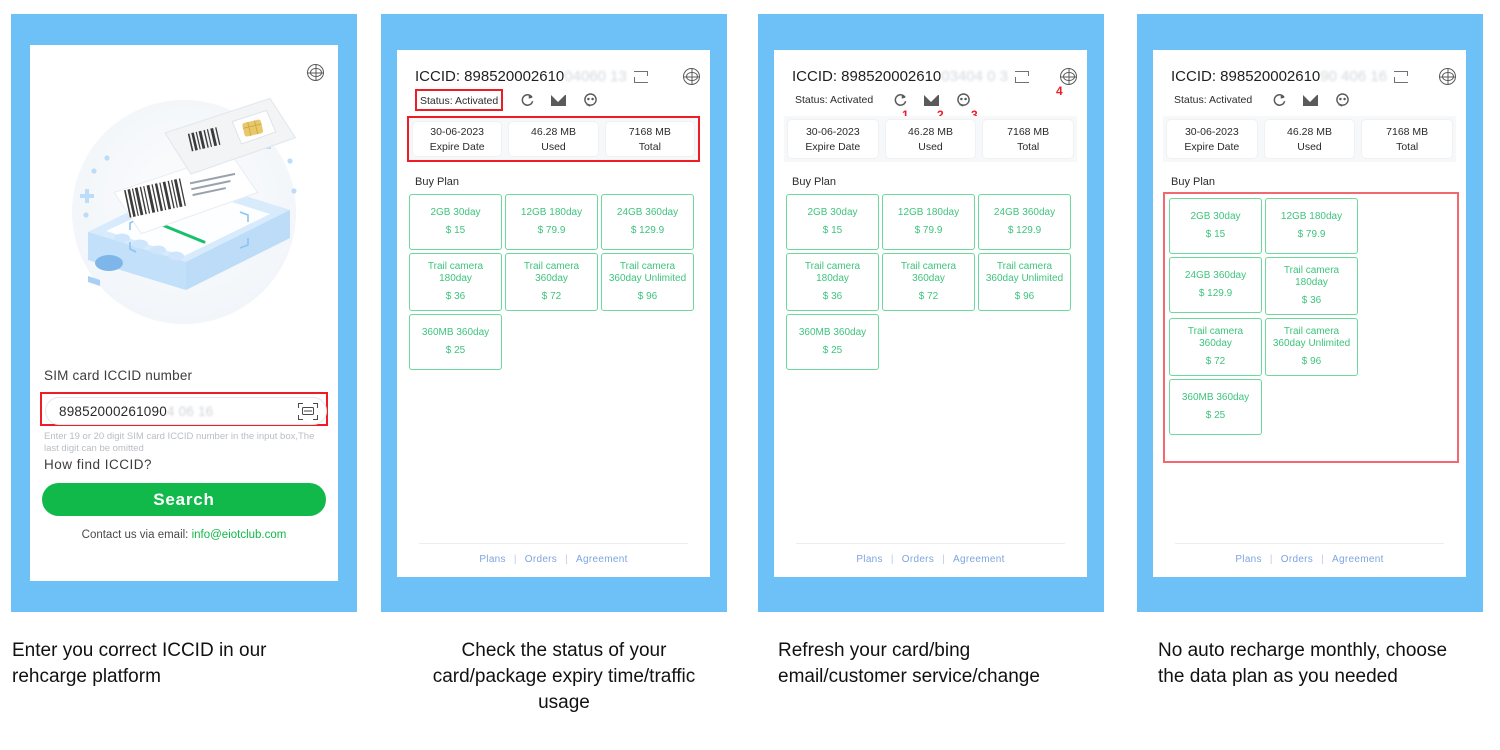 The width and height of the screenshot is (1500, 750). I want to click on stat-value: 46.28 MB, so click(1309, 131).